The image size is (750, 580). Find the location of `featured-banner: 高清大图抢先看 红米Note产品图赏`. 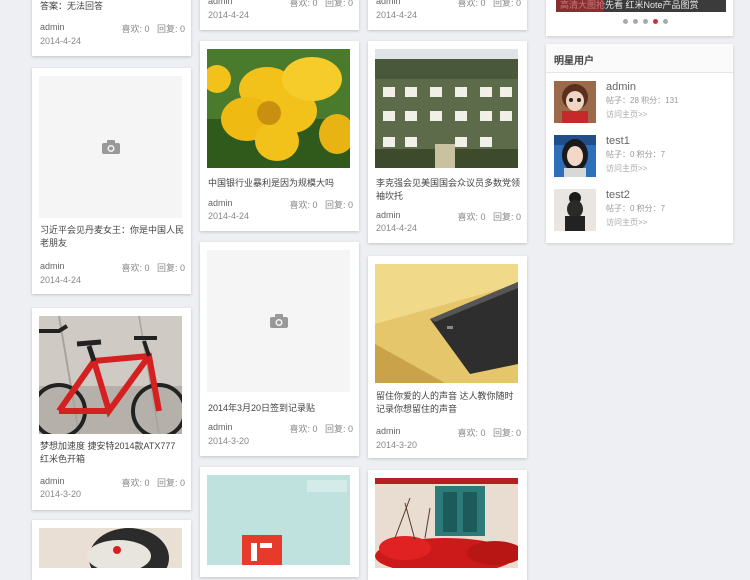

featured-banner: 高清大图抢先看 红米Note产品图赏 is located at coordinates (639, 18).